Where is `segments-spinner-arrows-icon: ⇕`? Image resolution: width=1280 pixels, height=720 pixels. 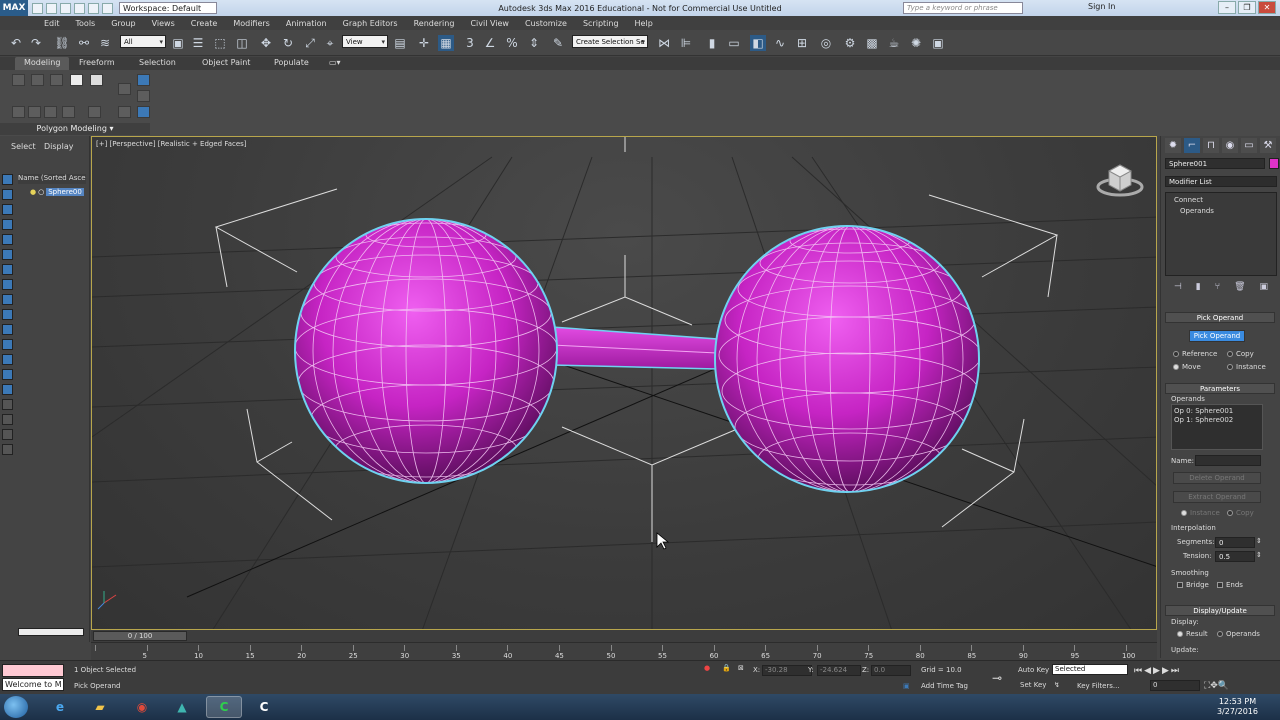 segments-spinner-arrows-icon: ⇕ is located at coordinates (1259, 541).